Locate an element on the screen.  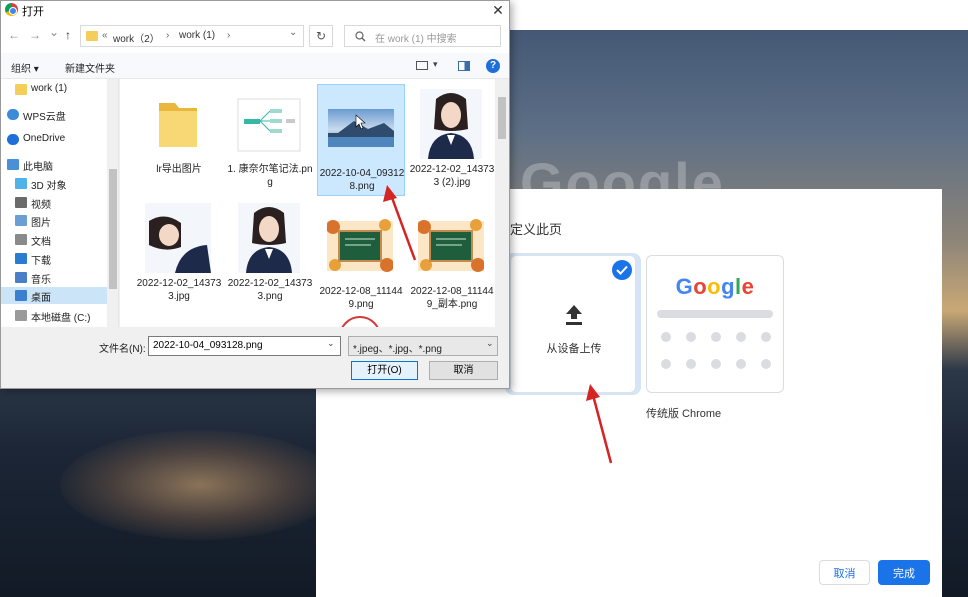
recent-locations-icon: ⌄ is located at coordinates (54, 32).